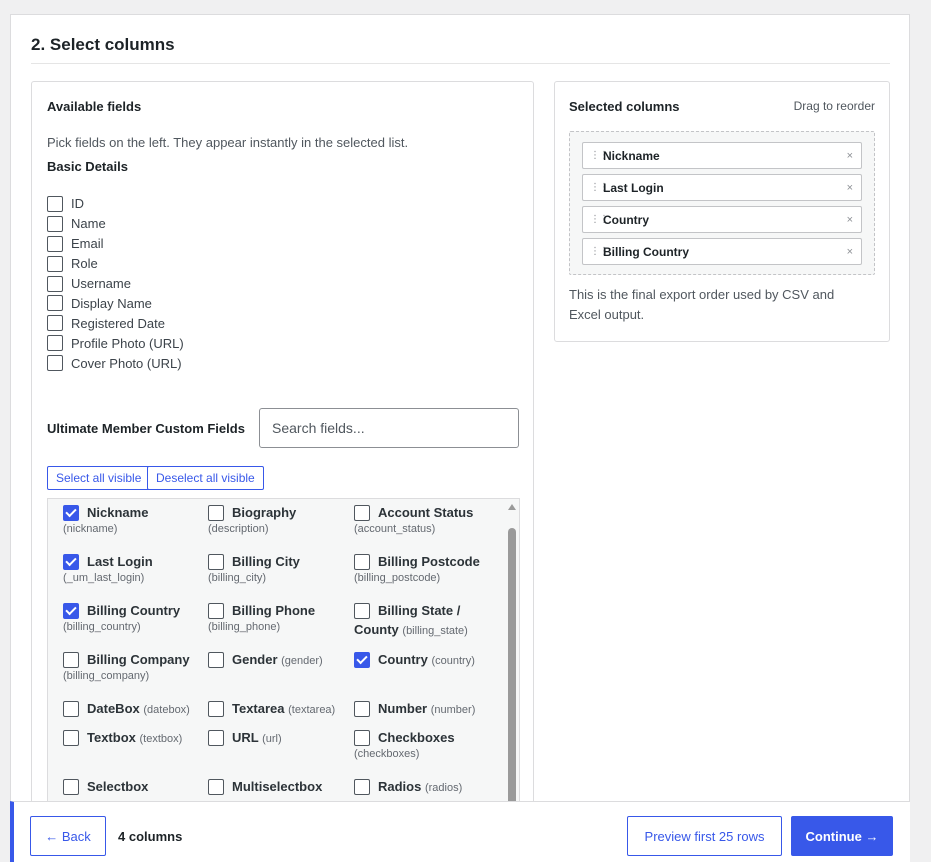  I want to click on custom-field-billing-postcode: Billing Postcode (billing_postcode), so click(424, 568).